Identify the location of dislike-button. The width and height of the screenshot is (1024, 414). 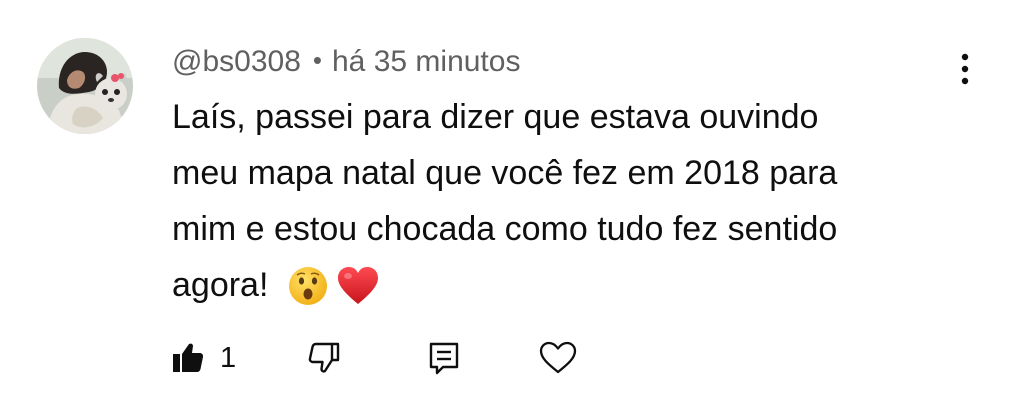
(324, 358).